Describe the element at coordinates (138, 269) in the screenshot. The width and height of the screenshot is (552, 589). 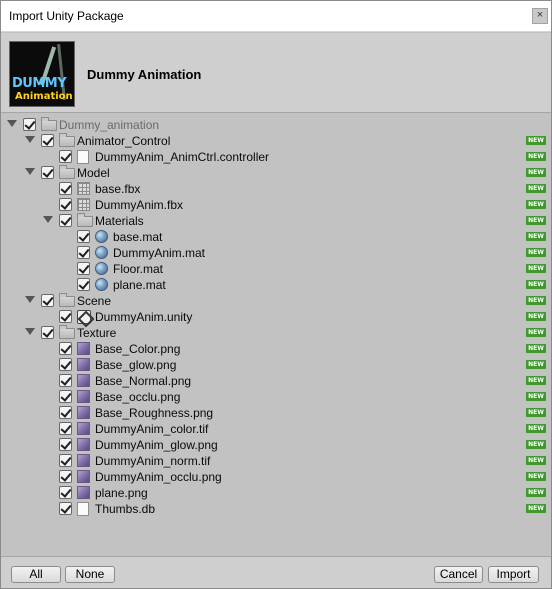
I see `tree-item-label: Floor.mat` at that location.